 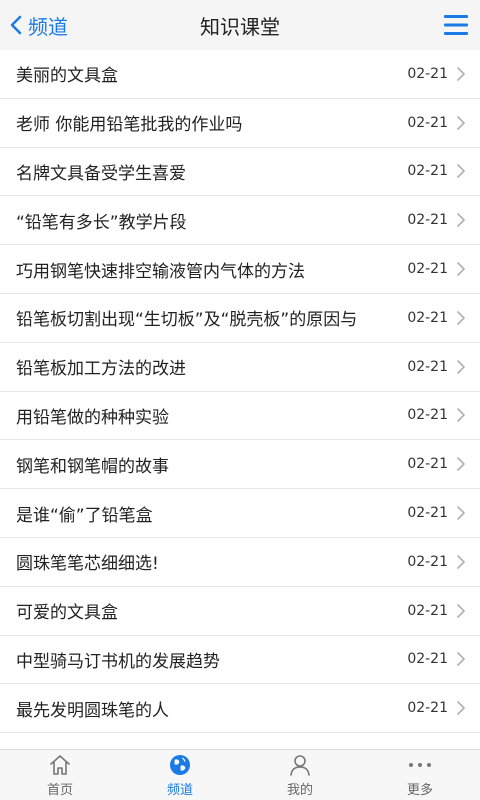 What do you see at coordinates (187, 320) in the screenshot?
I see `list-item-title: 铅笔板切割出现“生切板”及“脱壳板”的原因与` at bounding box center [187, 320].